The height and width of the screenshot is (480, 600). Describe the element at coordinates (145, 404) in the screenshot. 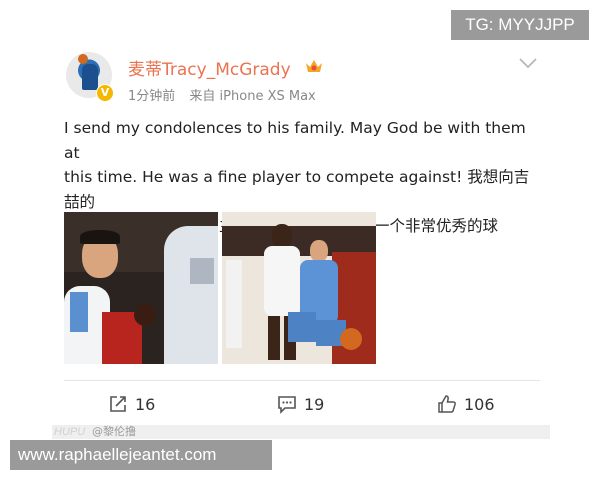

I see `share-count: 16` at that location.